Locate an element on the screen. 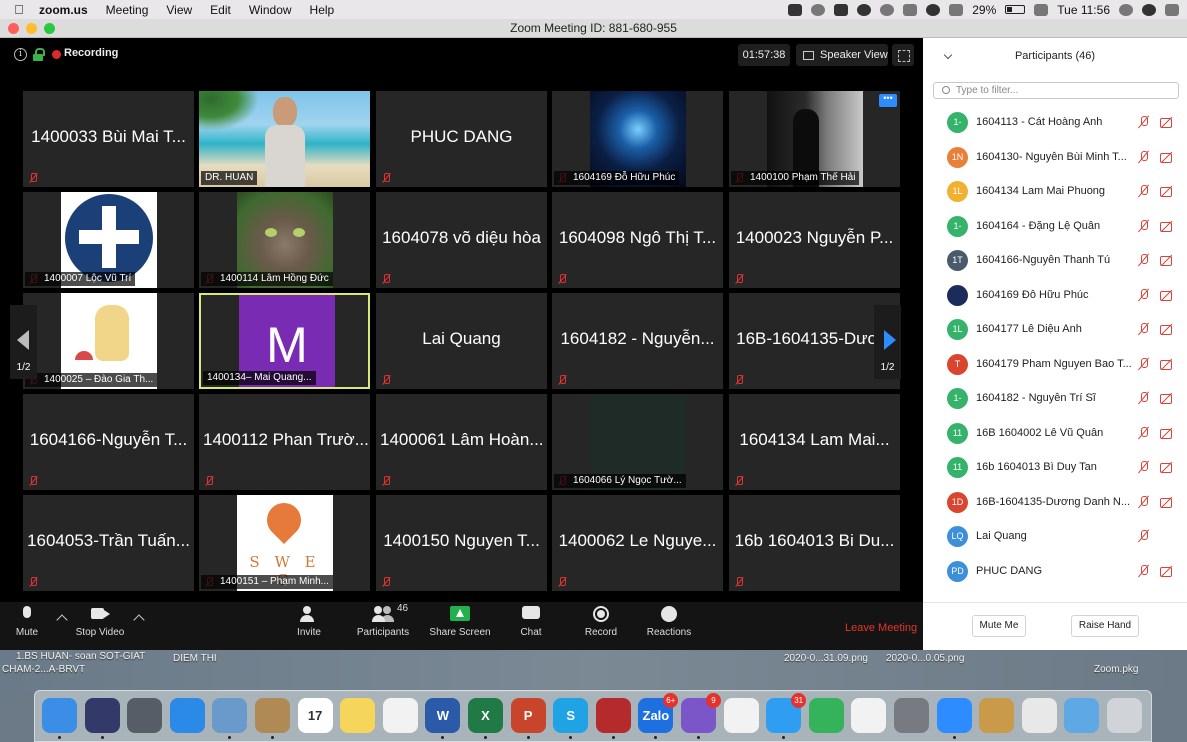 This screenshot has height=742, width=1187. reactions-button: Reactions is located at coordinates (669, 622).